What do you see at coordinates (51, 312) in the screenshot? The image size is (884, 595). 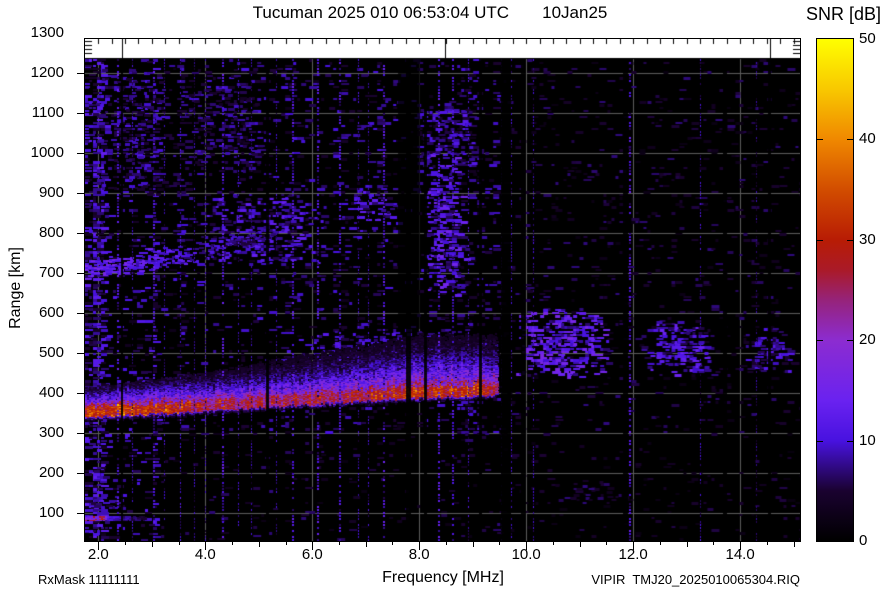 I see `y-axis-tick-label: 600` at bounding box center [51, 312].